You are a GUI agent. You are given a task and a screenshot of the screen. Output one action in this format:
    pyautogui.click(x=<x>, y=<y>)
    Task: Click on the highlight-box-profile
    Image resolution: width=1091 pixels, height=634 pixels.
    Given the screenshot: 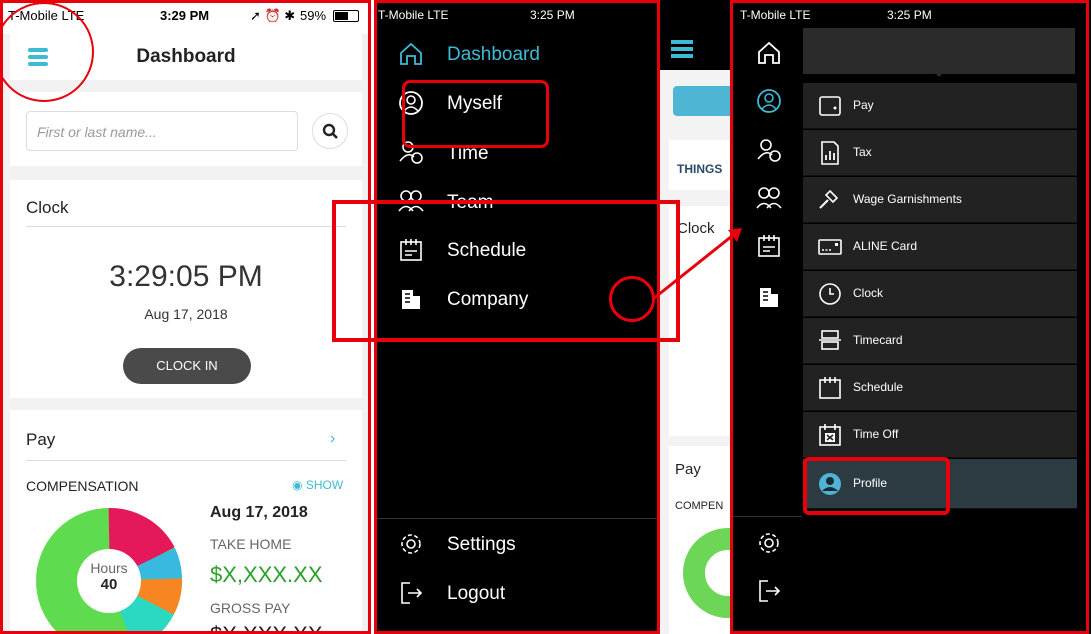 What is the action you would take?
    pyautogui.click(x=876, y=486)
    